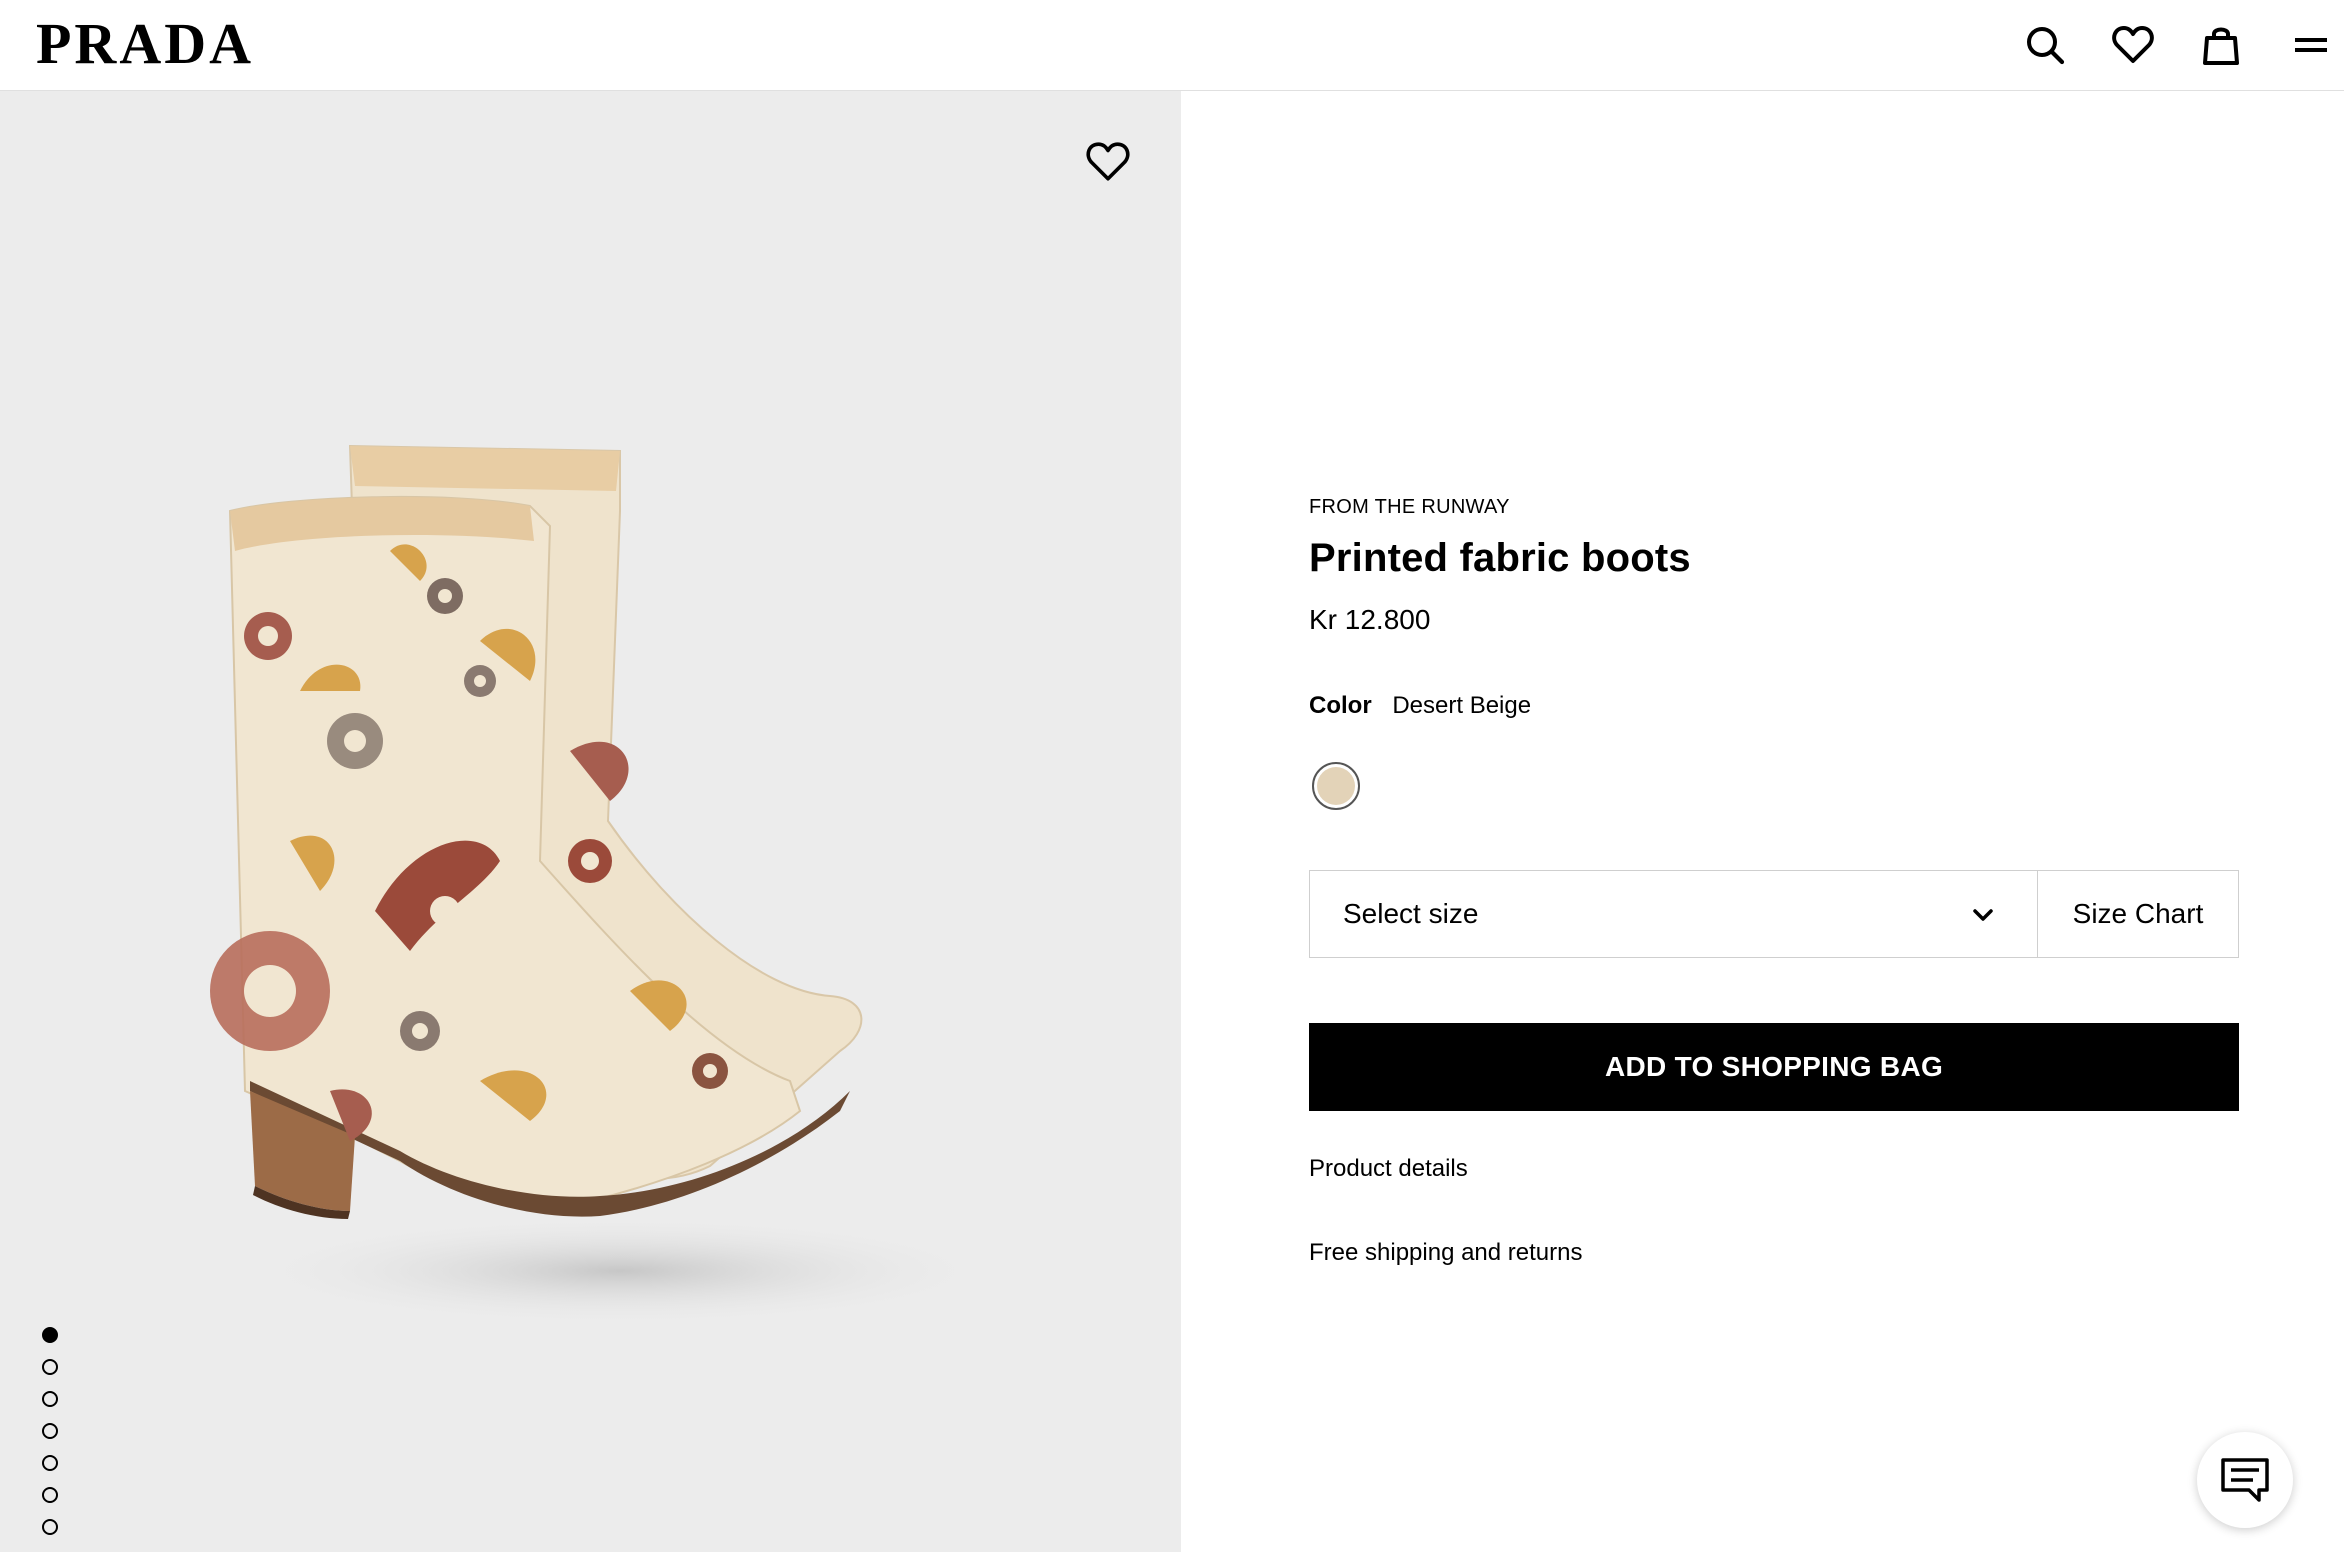  What do you see at coordinates (1172, 45) in the screenshot?
I see `site-header: PRADA` at bounding box center [1172, 45].